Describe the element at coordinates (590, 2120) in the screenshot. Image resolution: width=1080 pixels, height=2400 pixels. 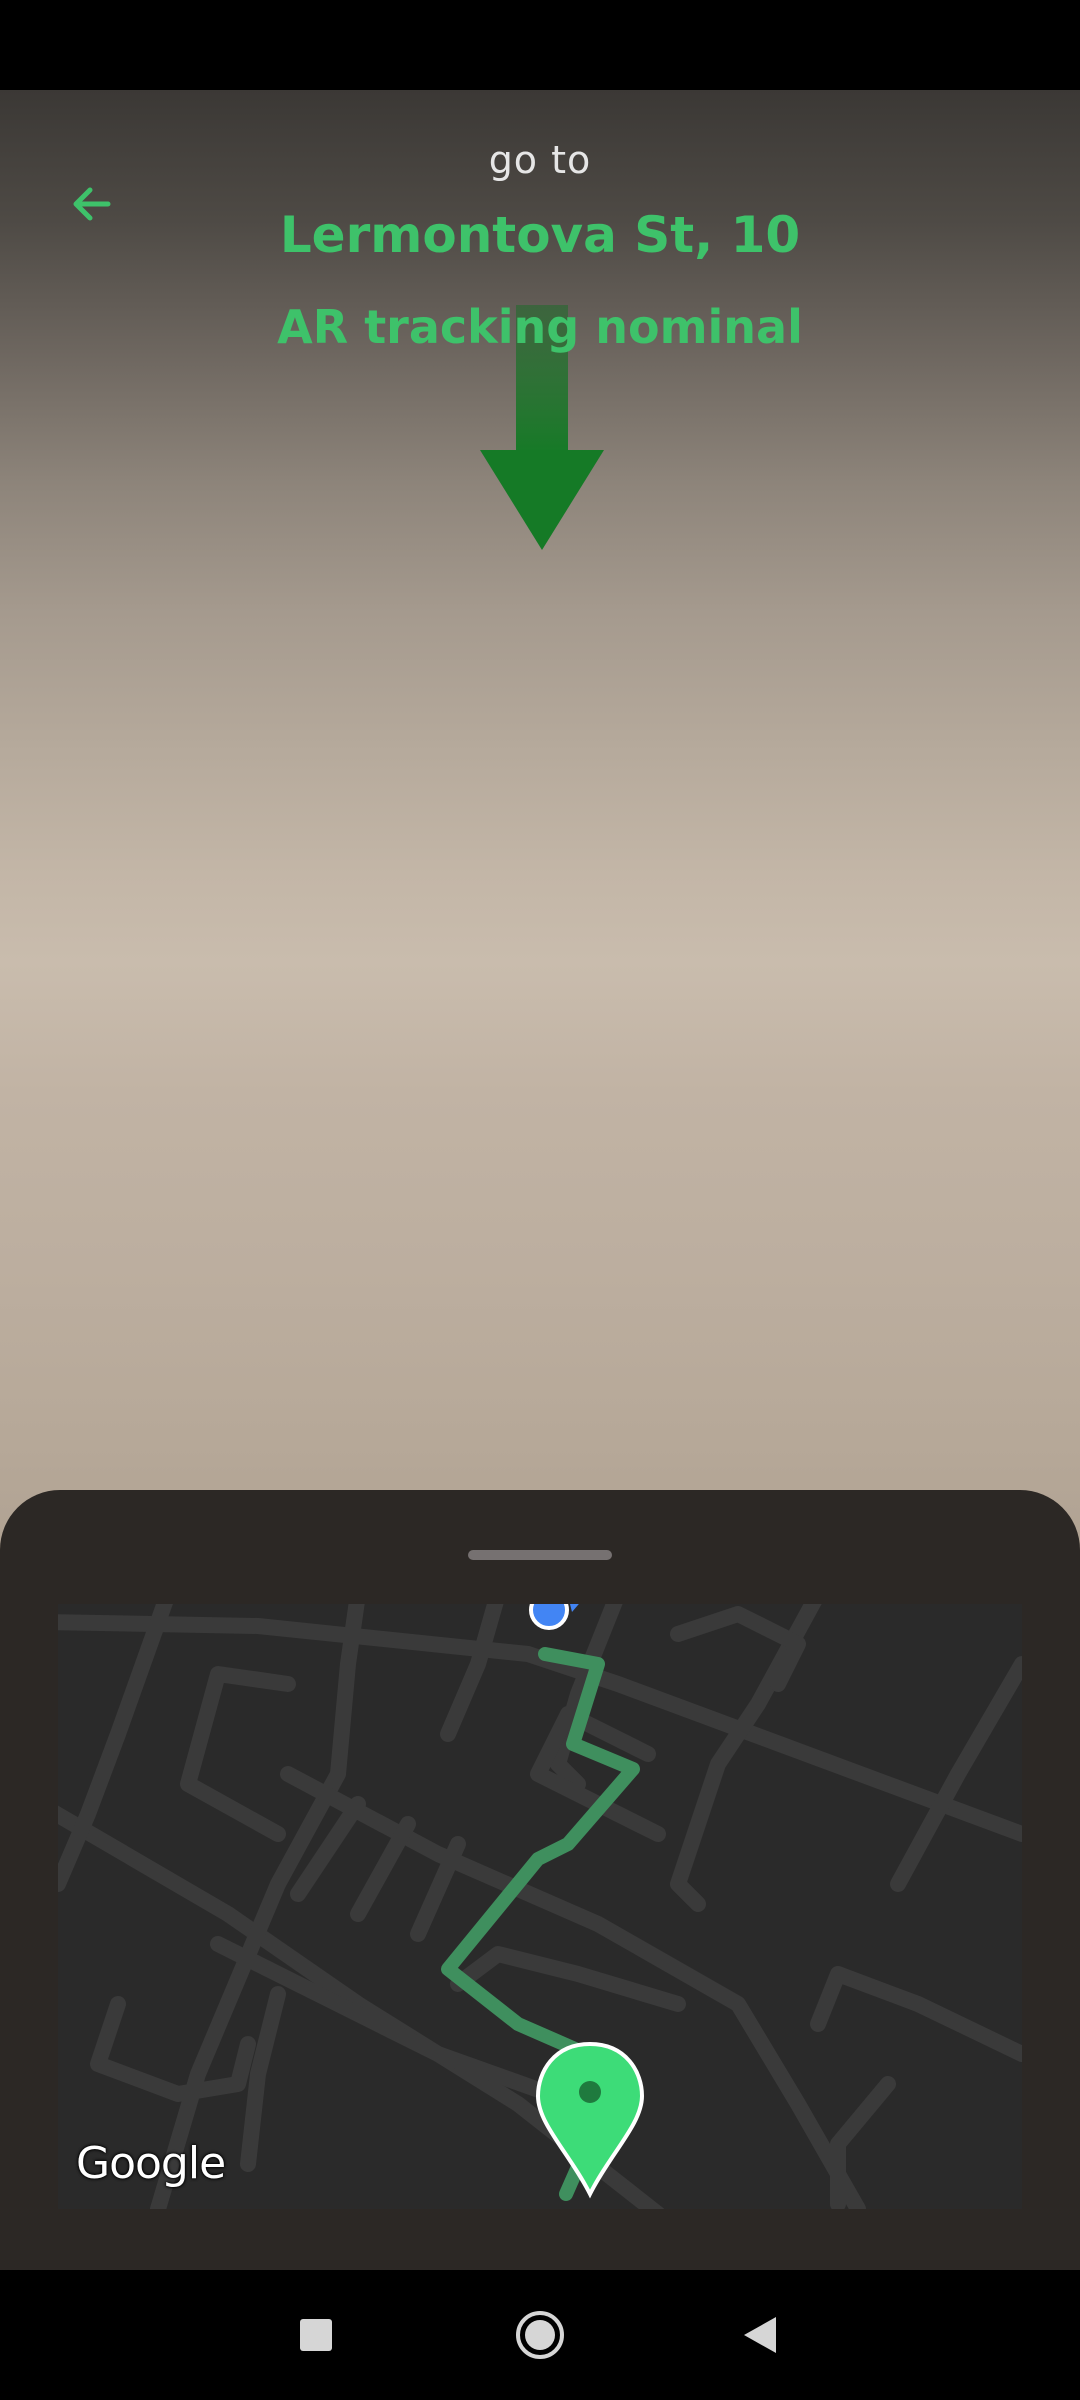
I see `map-pin-icon` at that location.